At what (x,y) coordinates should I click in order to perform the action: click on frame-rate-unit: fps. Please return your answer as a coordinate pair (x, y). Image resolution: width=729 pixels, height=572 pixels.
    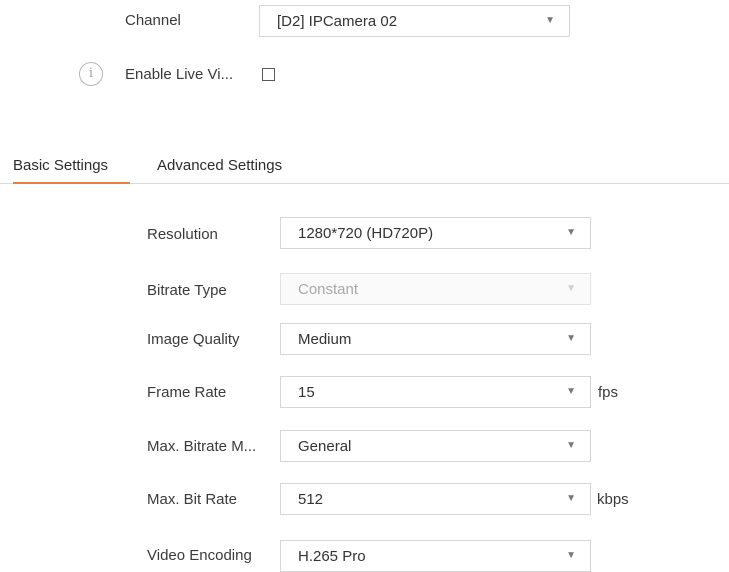
    Looking at the image, I should click on (608, 392).